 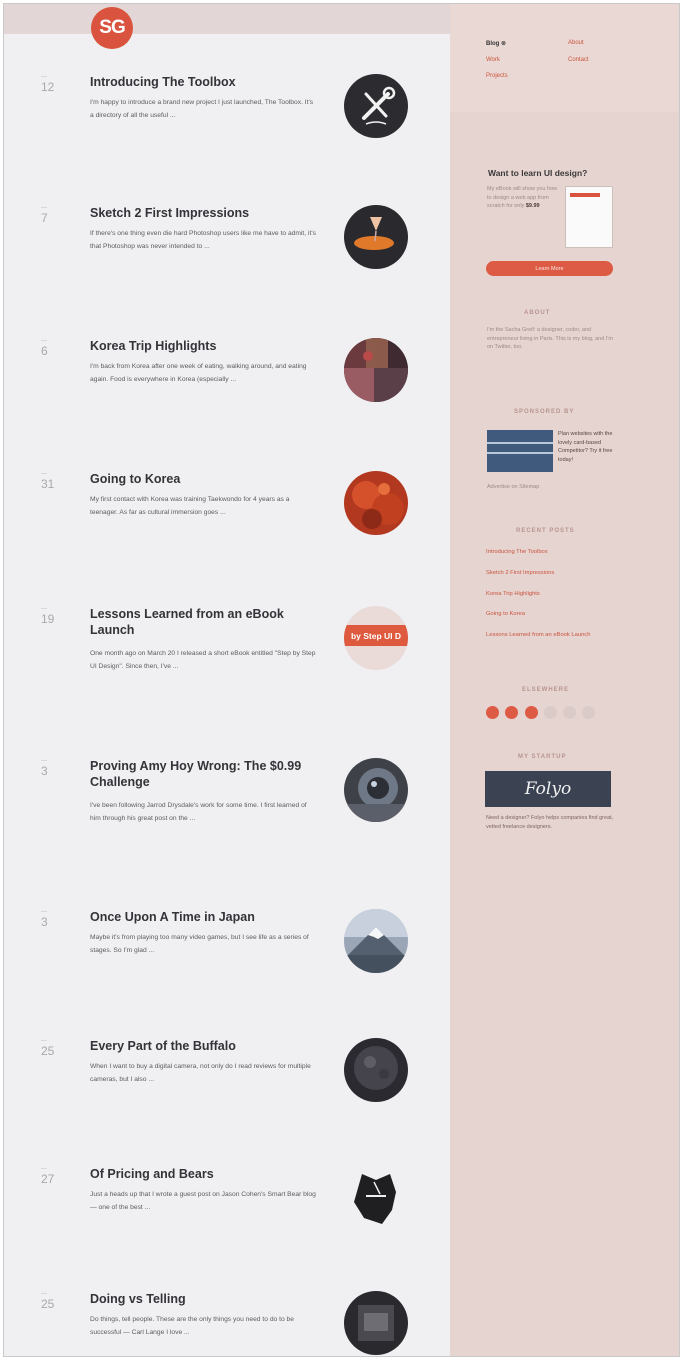 I want to click on ebook-cover, so click(x=589, y=217).